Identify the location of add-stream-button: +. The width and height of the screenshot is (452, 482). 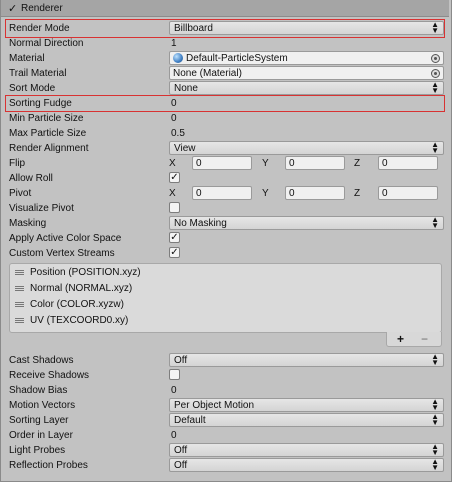
(400, 339).